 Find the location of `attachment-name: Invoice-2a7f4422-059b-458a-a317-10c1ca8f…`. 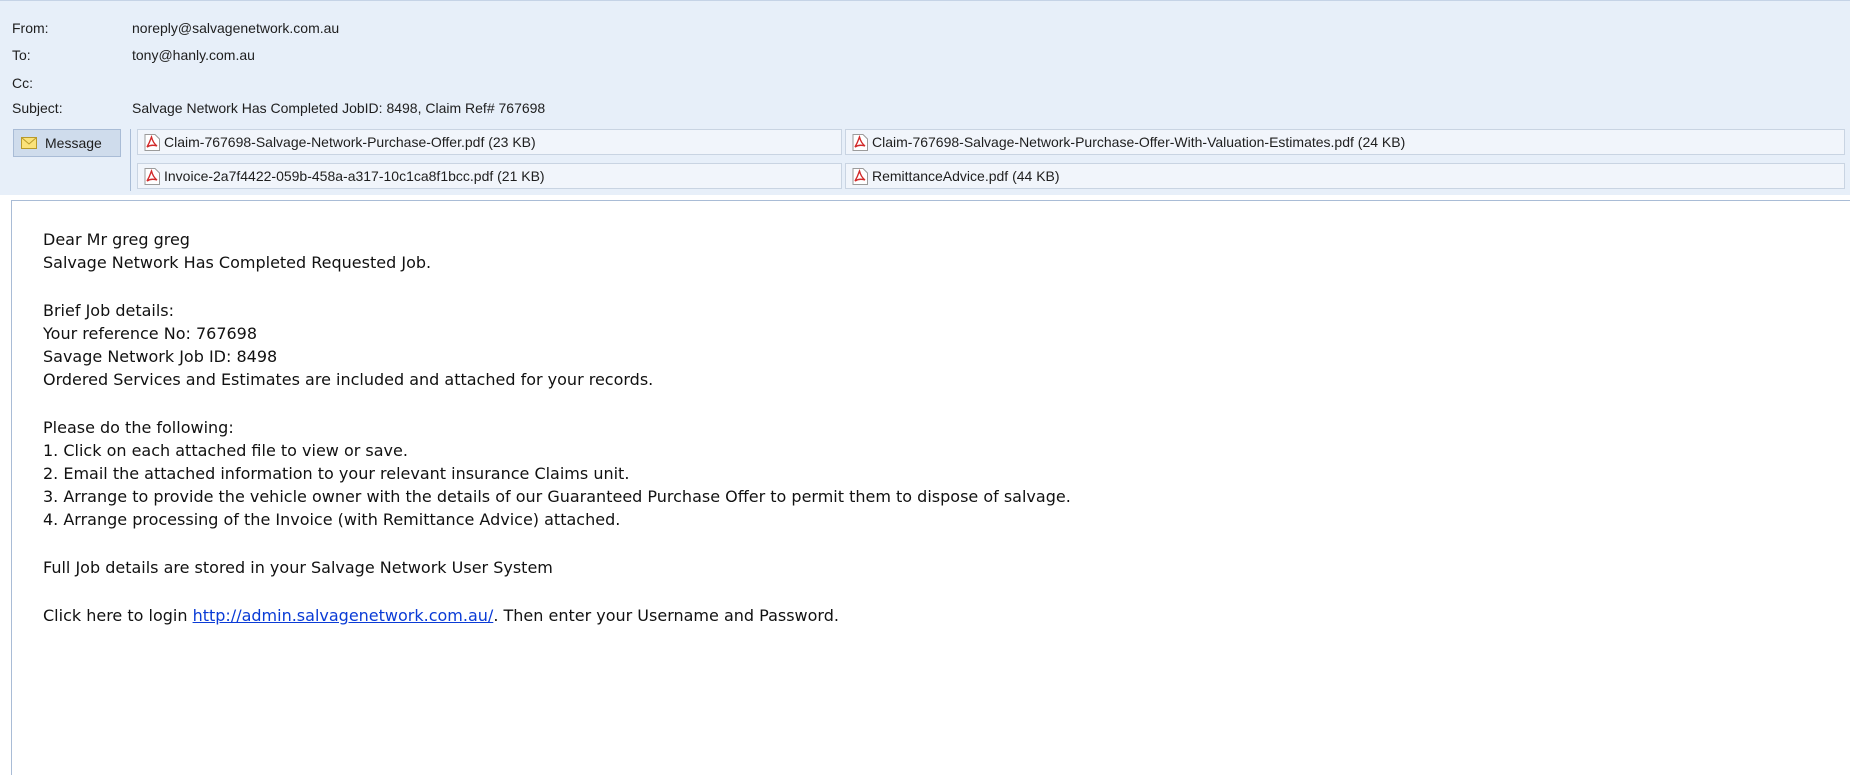

attachment-name: Invoice-2a7f4422-059b-458a-a317-10c1ca8f… is located at coordinates (354, 176).